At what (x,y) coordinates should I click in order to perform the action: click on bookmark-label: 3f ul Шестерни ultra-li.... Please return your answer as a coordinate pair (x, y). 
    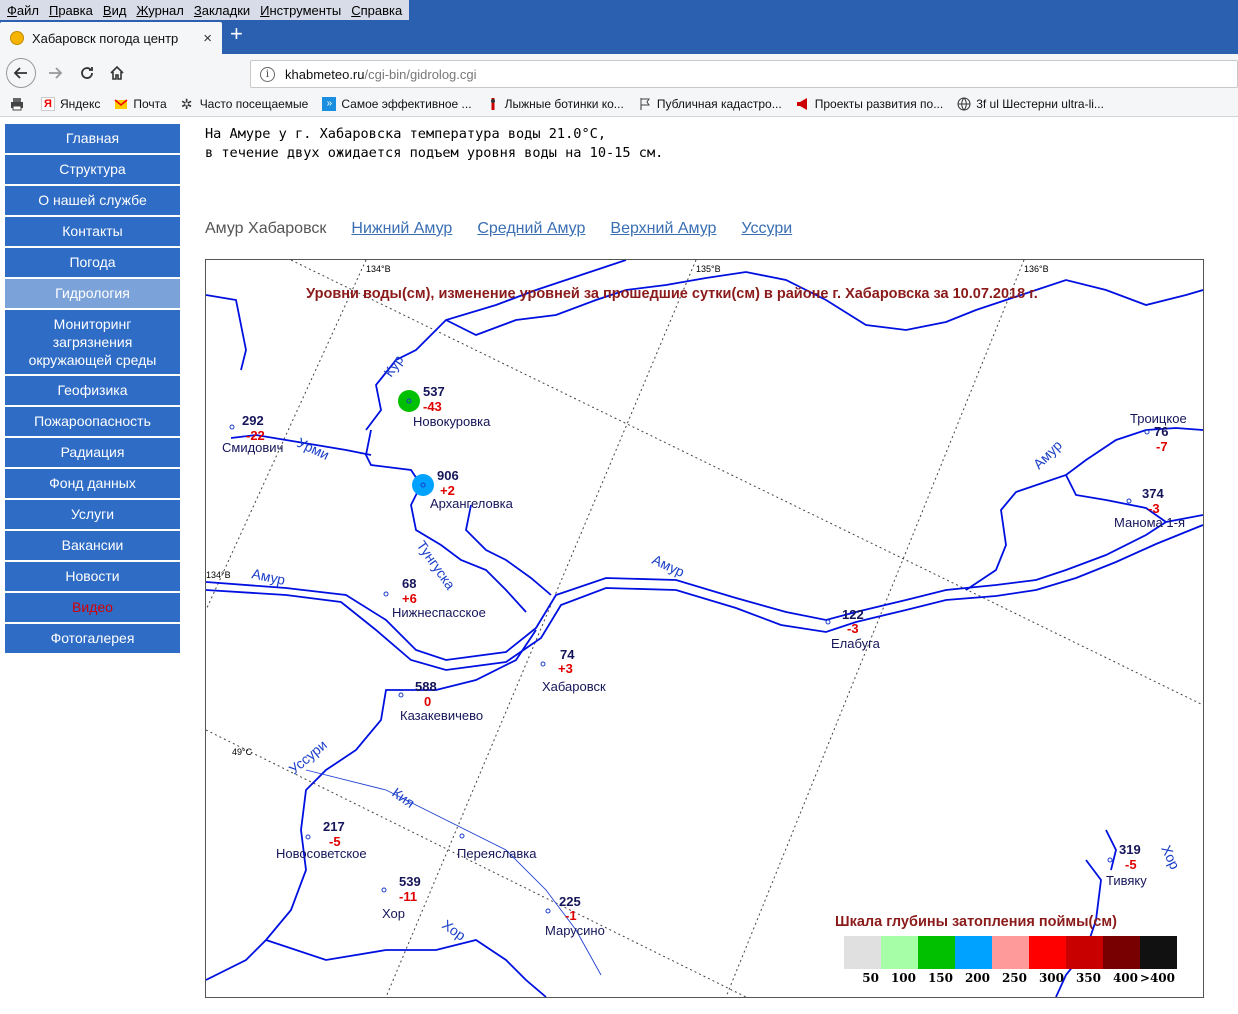
    Looking at the image, I should click on (1040, 104).